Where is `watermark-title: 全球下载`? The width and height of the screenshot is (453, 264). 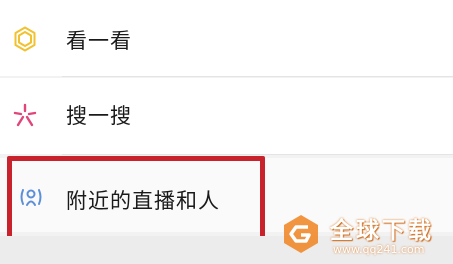
watermark-title: 全球下载 is located at coordinates (382, 231).